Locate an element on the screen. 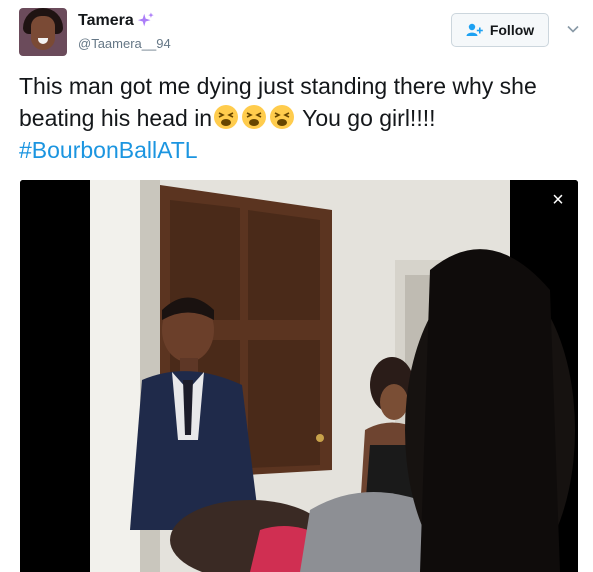 This screenshot has width=593, height=572. display-name: Tamera is located at coordinates (106, 21).